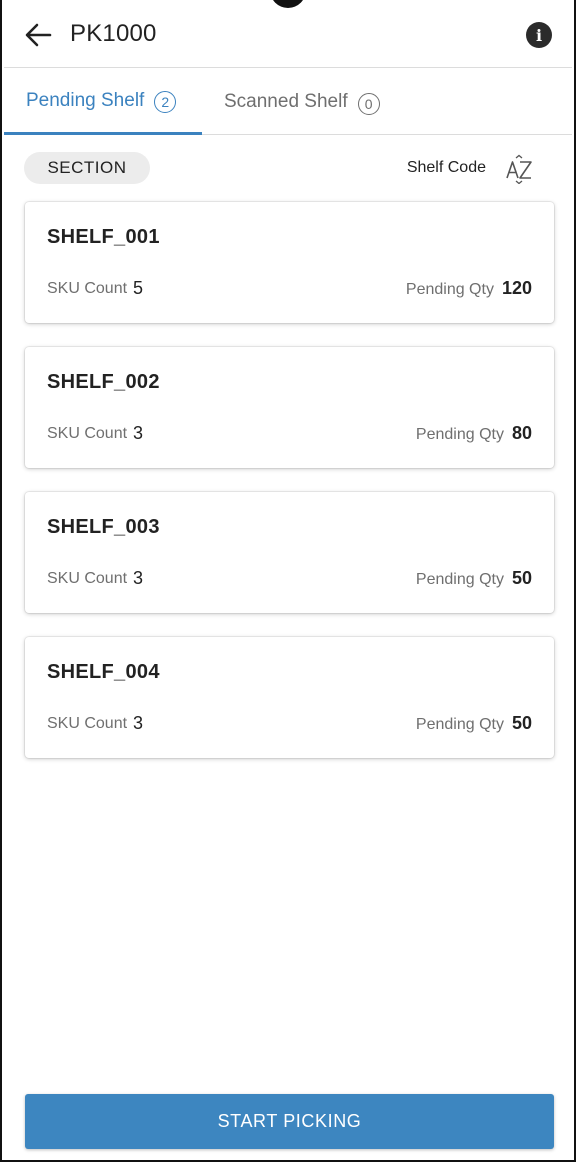 This screenshot has height=1162, width=576. What do you see at coordinates (138, 288) in the screenshot?
I see `sku-count-value: 5` at bounding box center [138, 288].